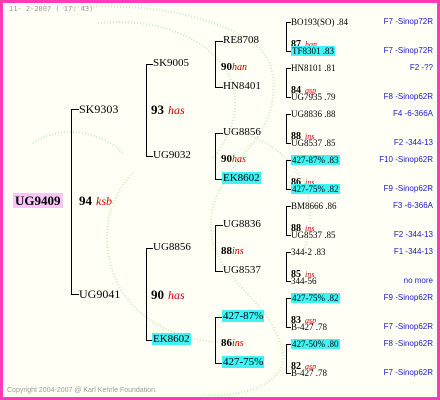 This screenshot has height=400, width=440. I want to click on gen3-node-1: HN8401, so click(242, 86).